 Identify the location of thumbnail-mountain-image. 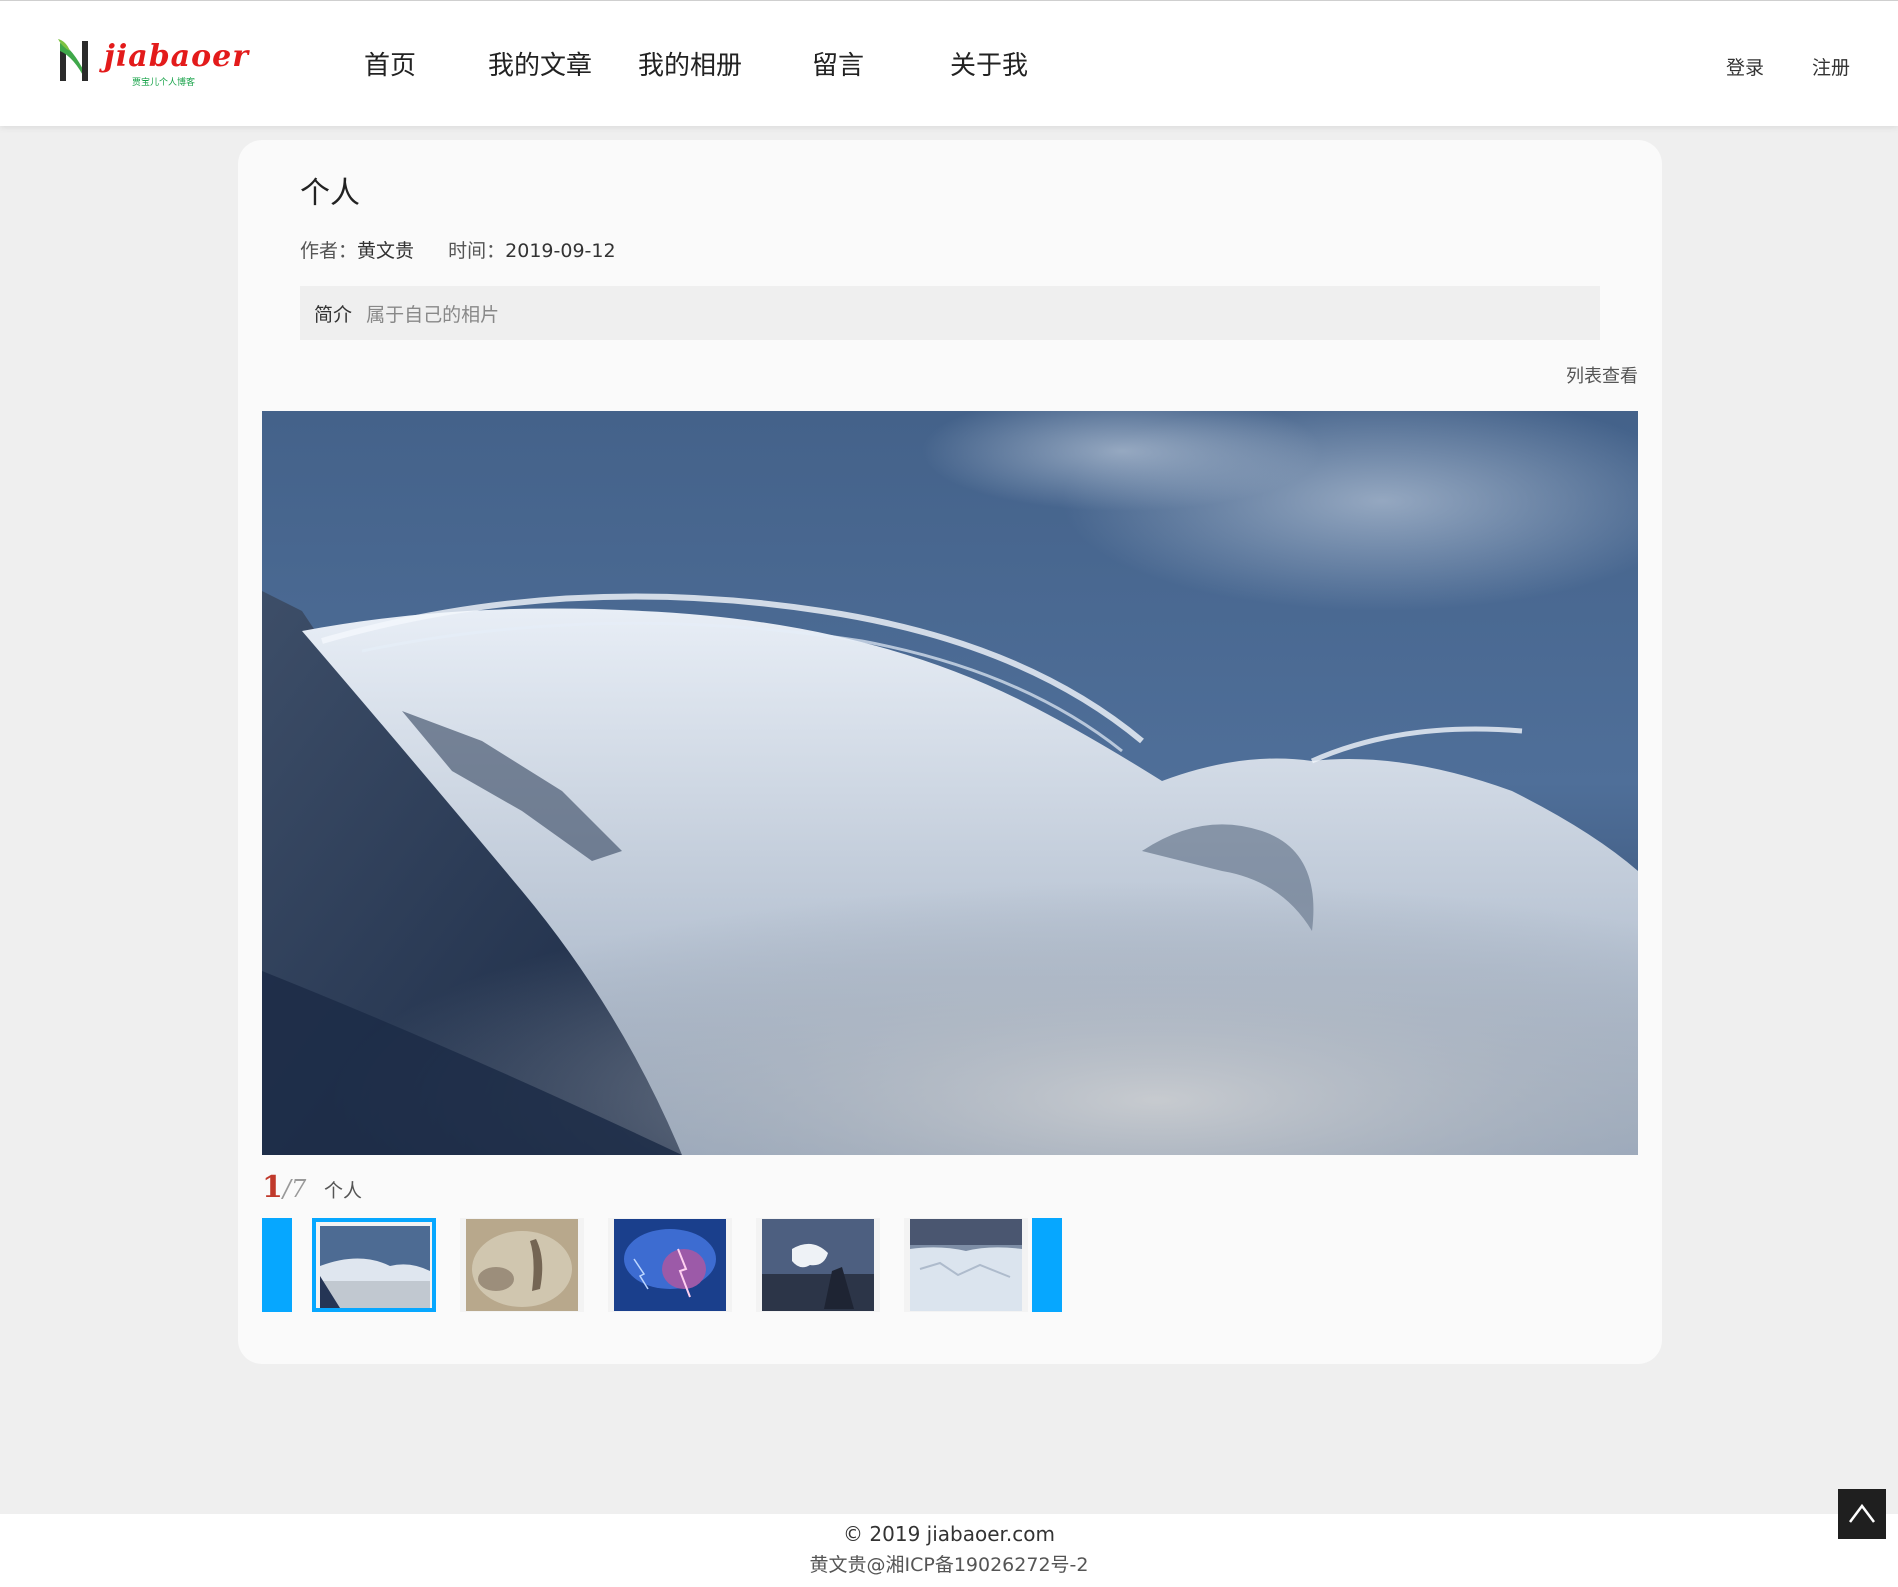
(375, 1267).